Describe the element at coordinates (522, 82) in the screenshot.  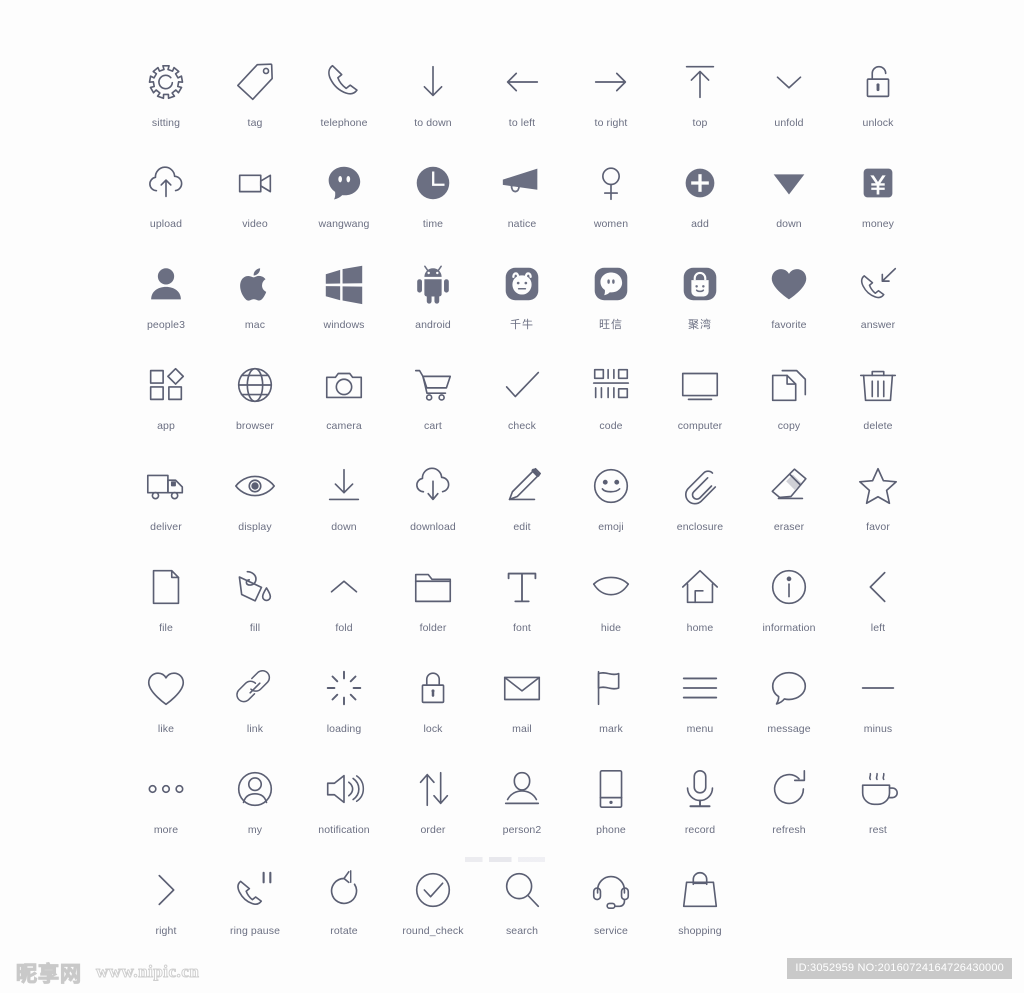
I see `arrow-left-icon` at that location.